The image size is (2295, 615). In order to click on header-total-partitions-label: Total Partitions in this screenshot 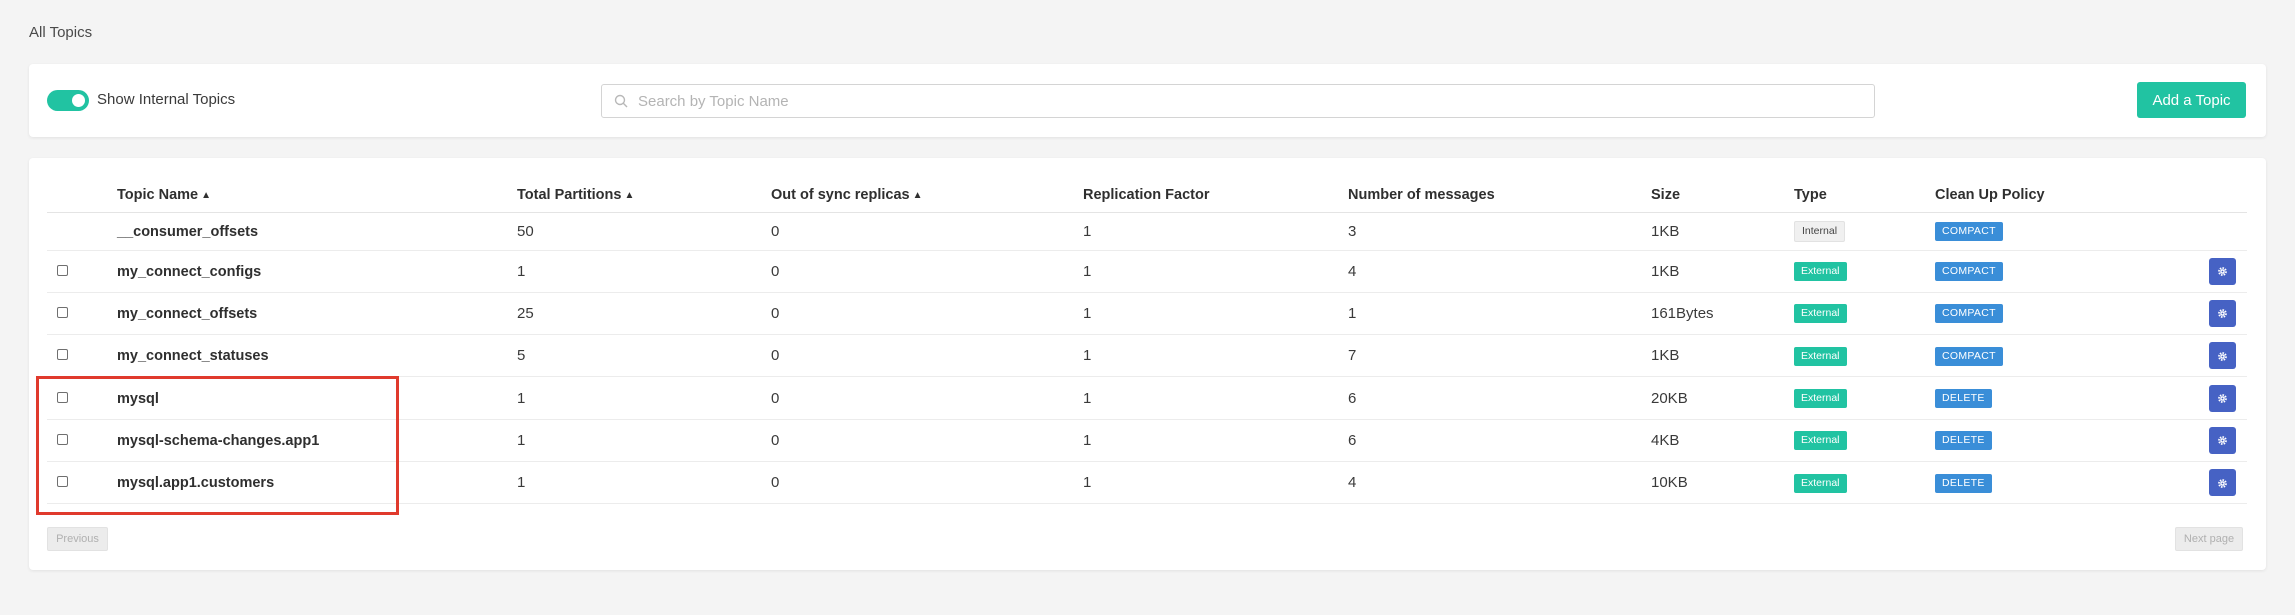, I will do `click(569, 194)`.